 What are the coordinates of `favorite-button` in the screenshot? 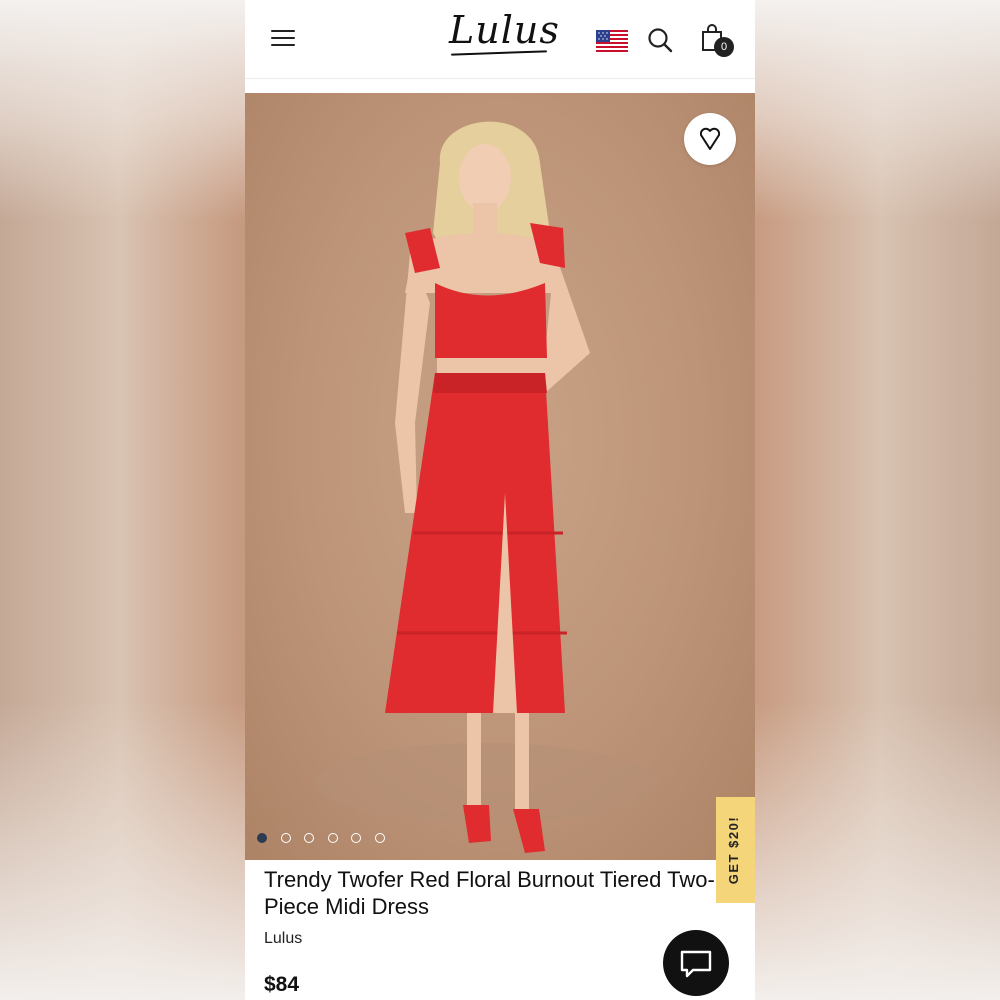 It's located at (710, 139).